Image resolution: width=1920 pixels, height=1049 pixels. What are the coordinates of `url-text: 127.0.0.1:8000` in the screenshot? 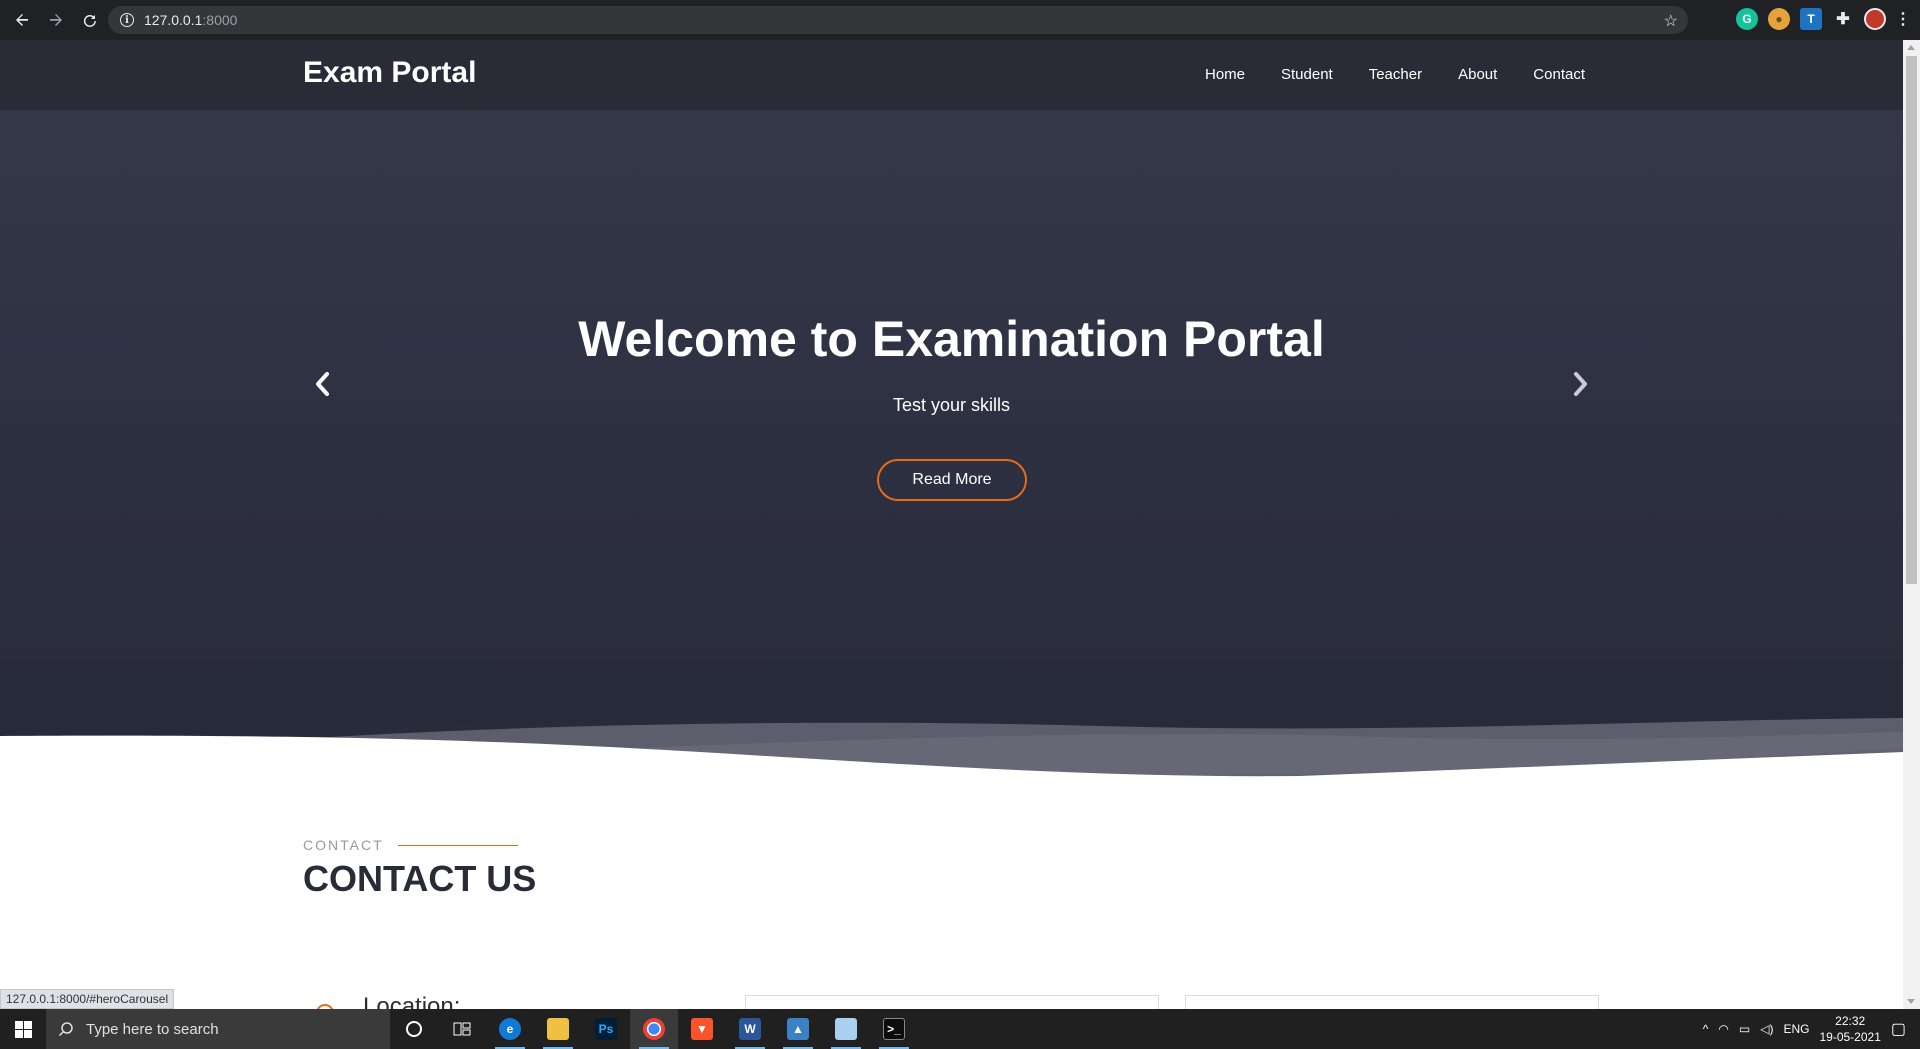 It's located at (191, 20).